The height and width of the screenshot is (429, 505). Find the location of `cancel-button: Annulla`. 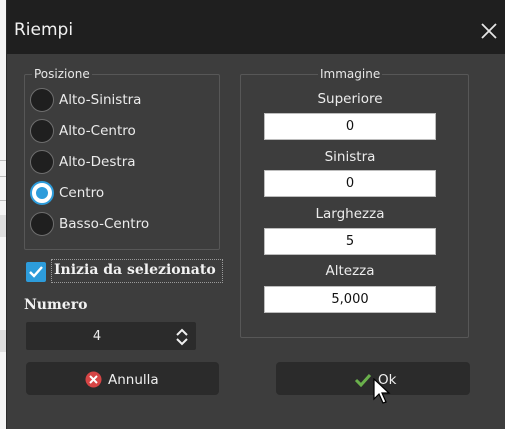

cancel-button: Annulla is located at coordinates (122, 378).